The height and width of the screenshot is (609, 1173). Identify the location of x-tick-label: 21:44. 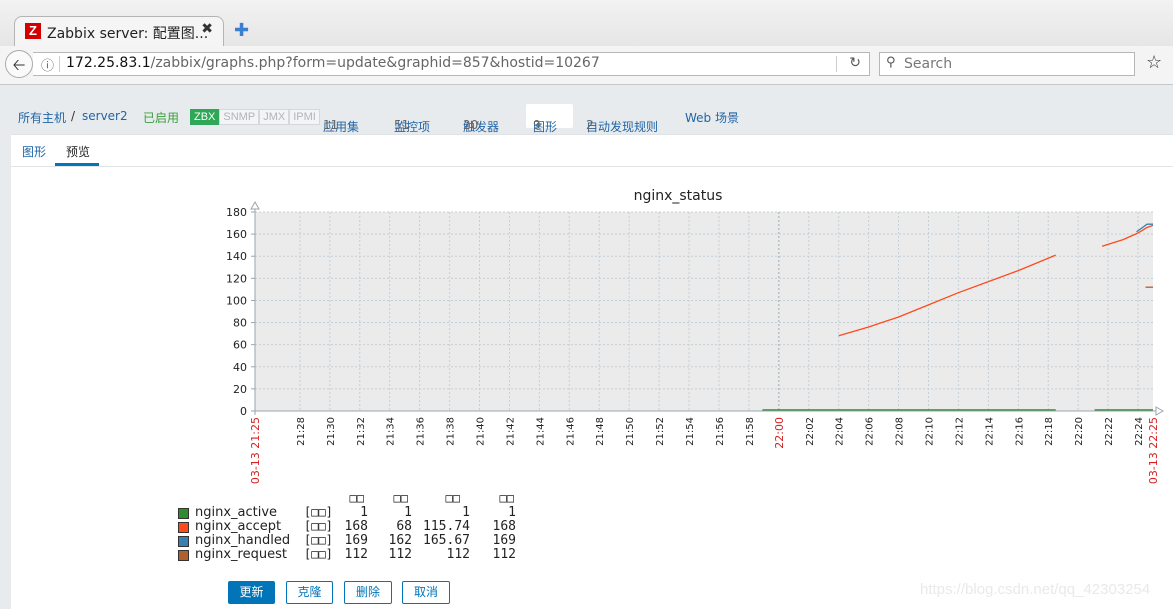
(540, 431).